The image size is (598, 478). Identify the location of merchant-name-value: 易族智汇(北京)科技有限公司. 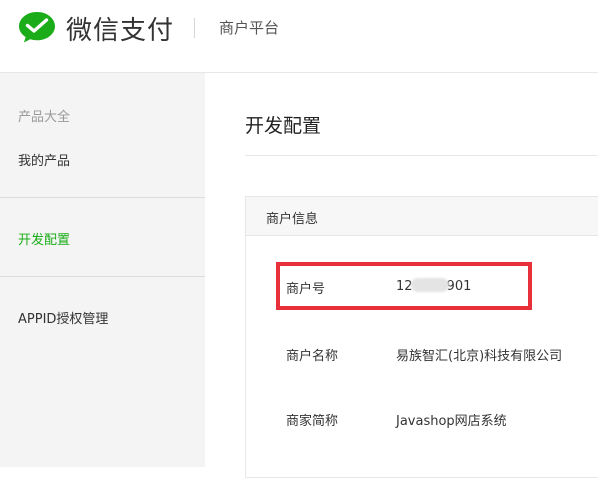
(479, 356).